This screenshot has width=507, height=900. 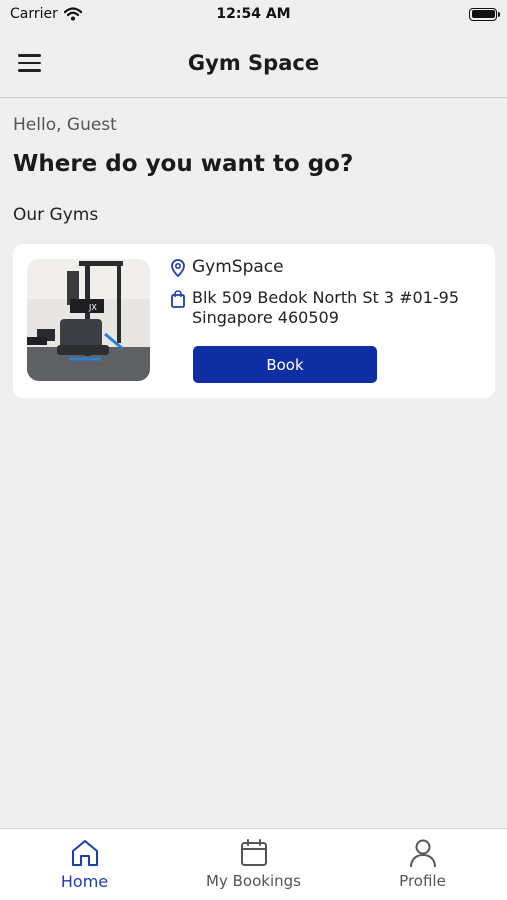 What do you see at coordinates (34, 14) in the screenshot?
I see `carrier-label: Carrier` at bounding box center [34, 14].